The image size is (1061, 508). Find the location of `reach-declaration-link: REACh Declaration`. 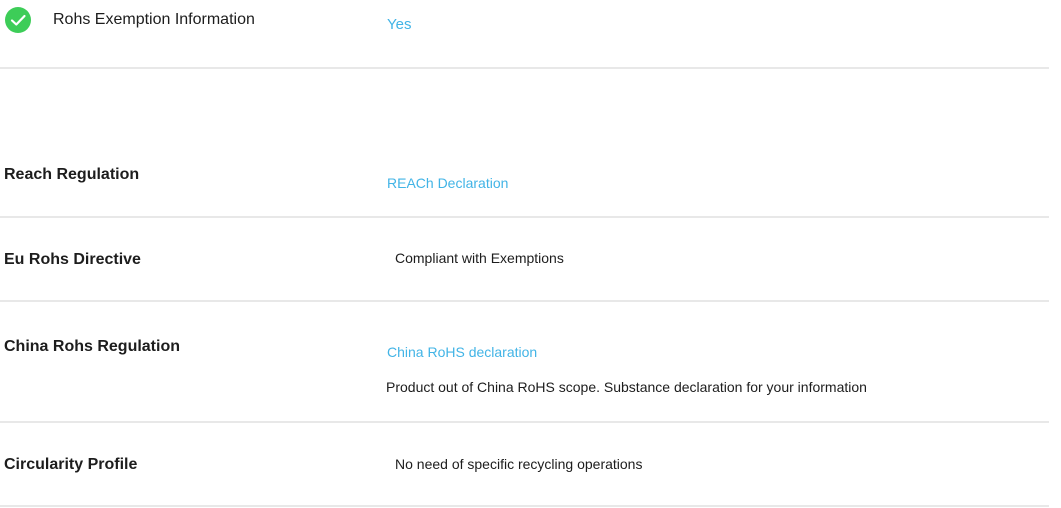

reach-declaration-link: REACh Declaration is located at coordinates (447, 183).